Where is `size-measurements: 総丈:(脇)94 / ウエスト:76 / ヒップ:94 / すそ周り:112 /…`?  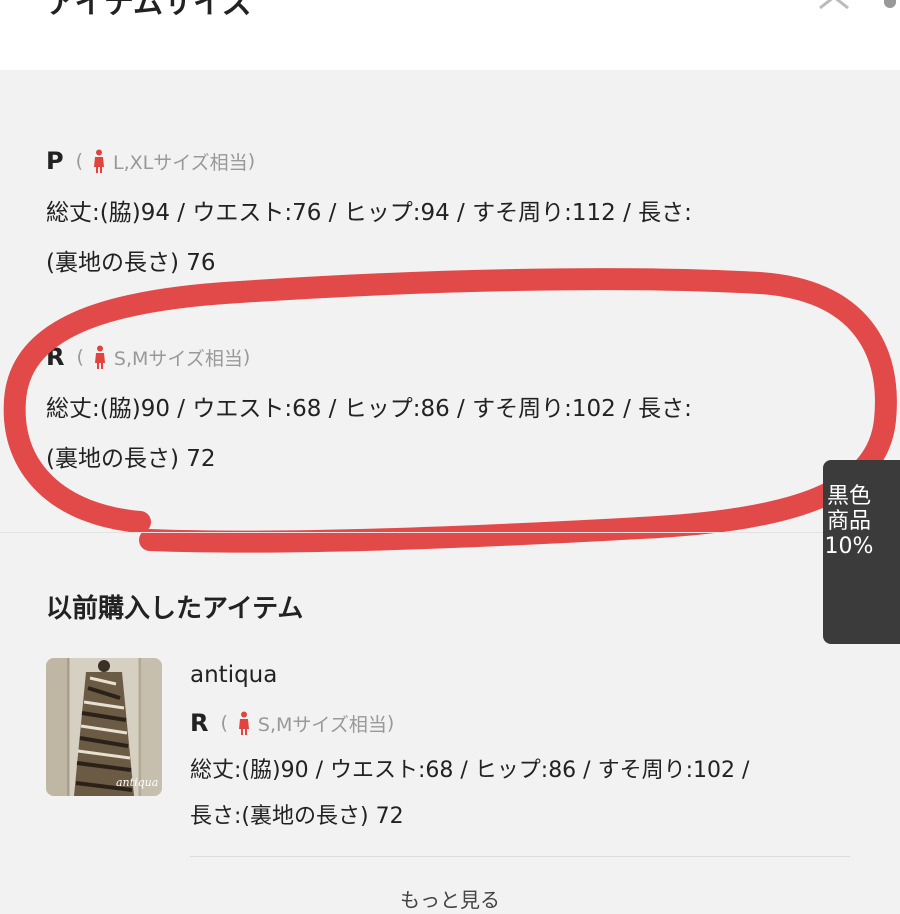 size-measurements: 総丈:(脇)94 / ウエスト:76 / ヒップ:94 / すそ周り:112 /… is located at coordinates (369, 238).